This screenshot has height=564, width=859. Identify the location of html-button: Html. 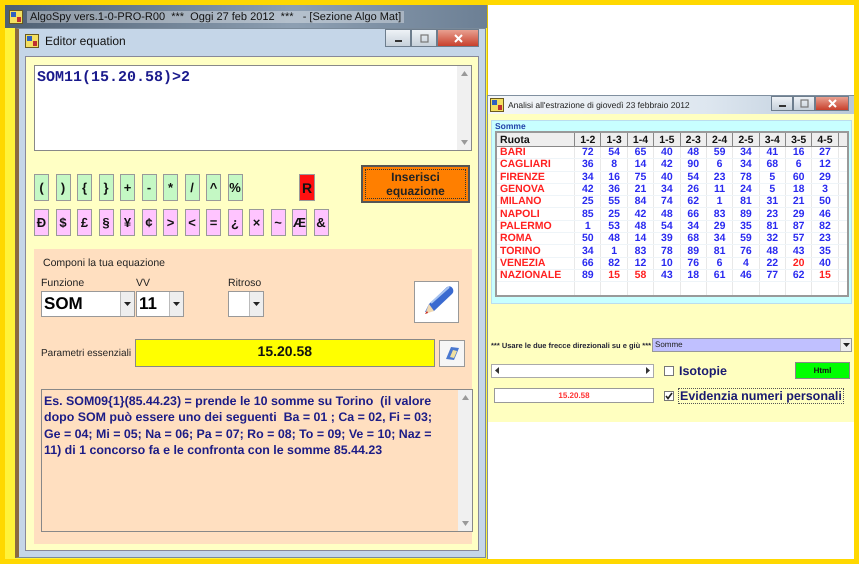
(822, 371).